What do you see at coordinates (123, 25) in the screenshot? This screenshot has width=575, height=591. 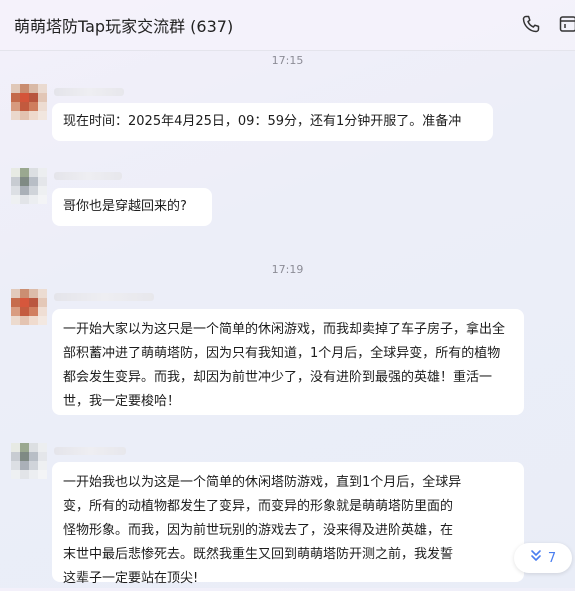 I see `group-title: 萌萌塔防Tap玩家交流群 (637)` at bounding box center [123, 25].